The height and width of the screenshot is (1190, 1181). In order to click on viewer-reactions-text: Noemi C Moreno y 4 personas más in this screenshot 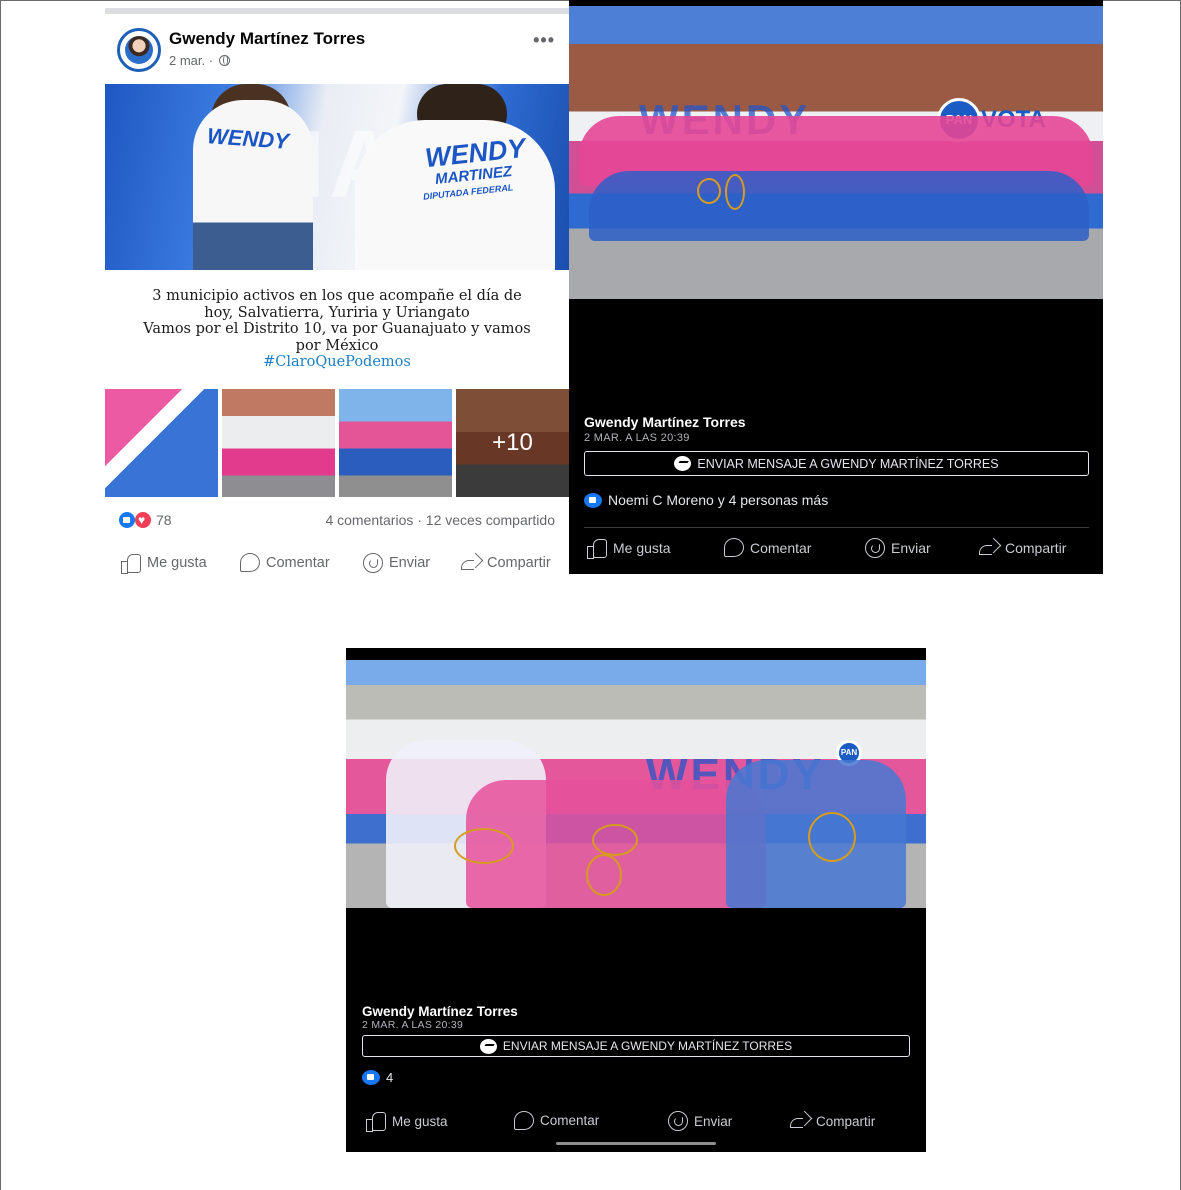, I will do `click(718, 500)`.